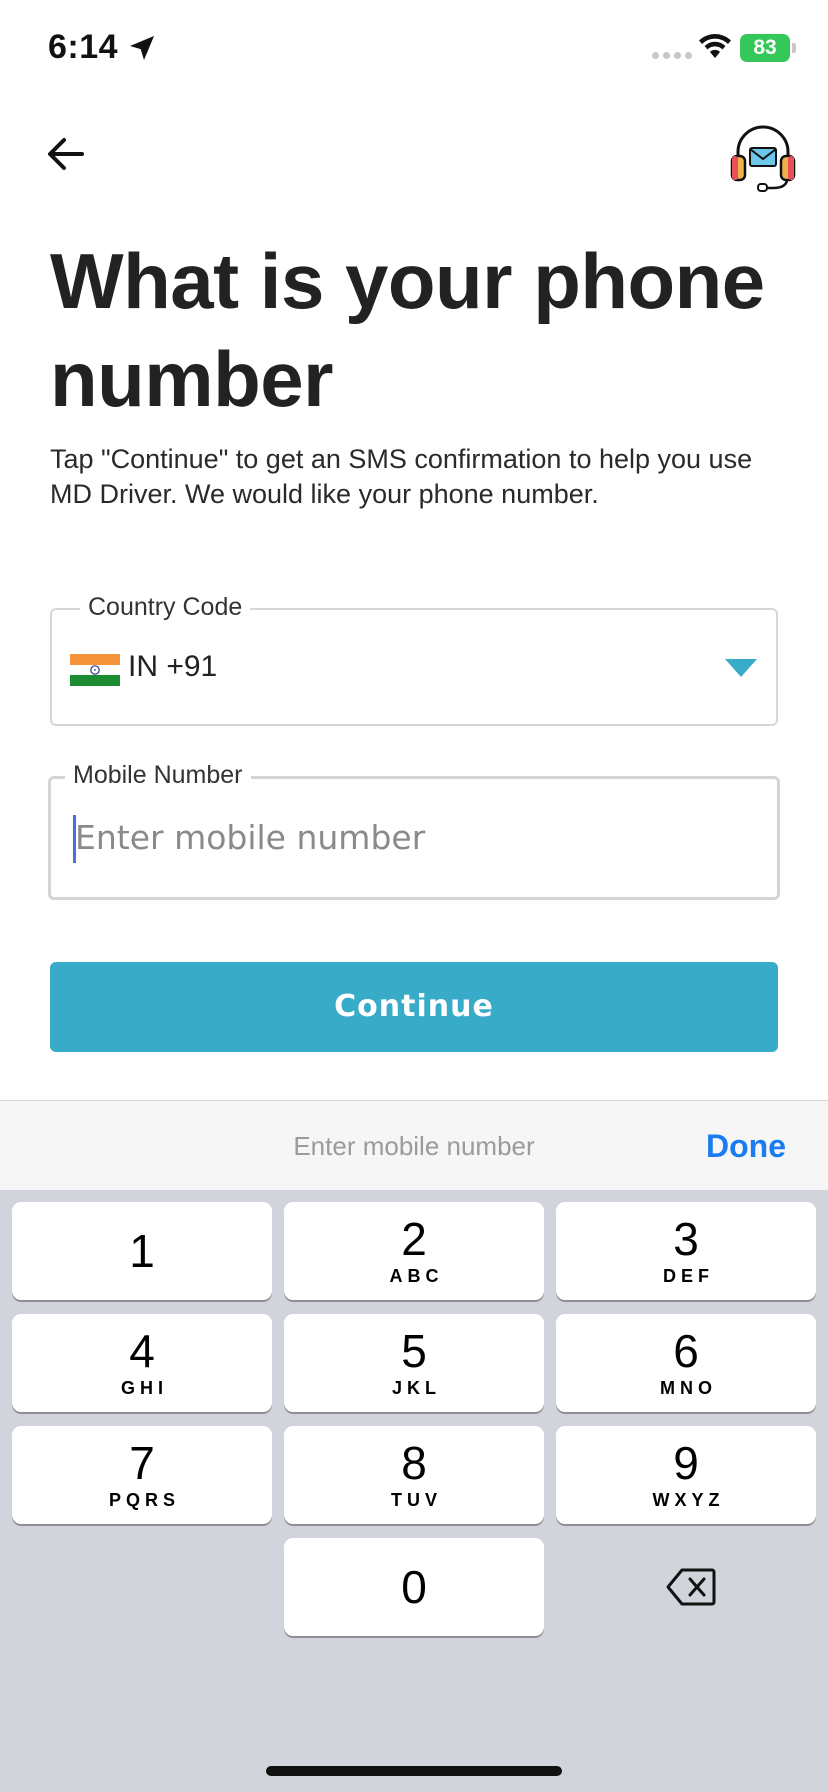 The image size is (828, 1792). I want to click on key-0: 0, so click(414, 1587).